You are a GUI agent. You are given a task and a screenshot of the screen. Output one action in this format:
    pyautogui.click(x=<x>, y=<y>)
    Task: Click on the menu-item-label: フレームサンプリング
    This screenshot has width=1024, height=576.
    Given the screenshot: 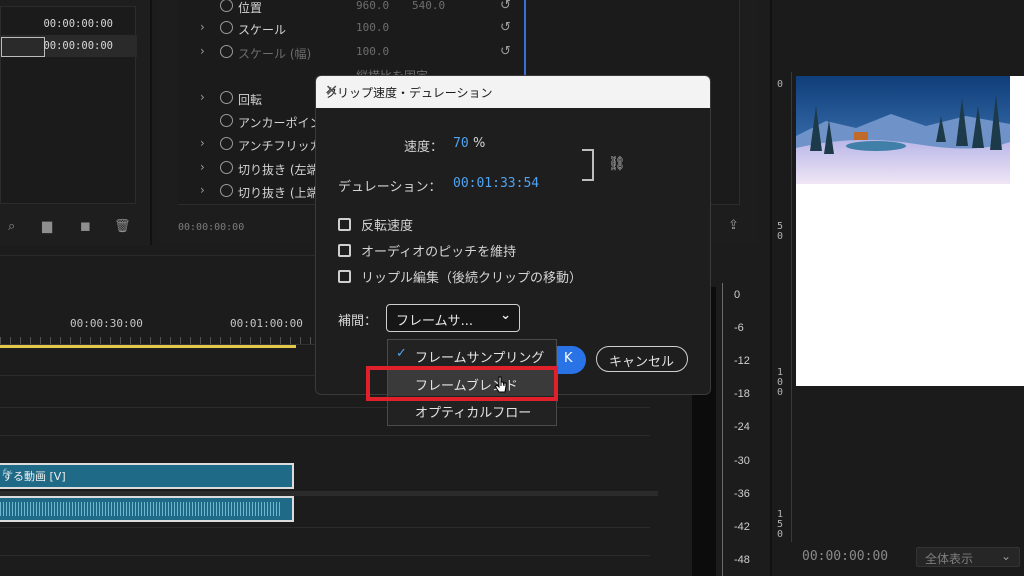 What is the action you would take?
    pyautogui.click(x=480, y=358)
    